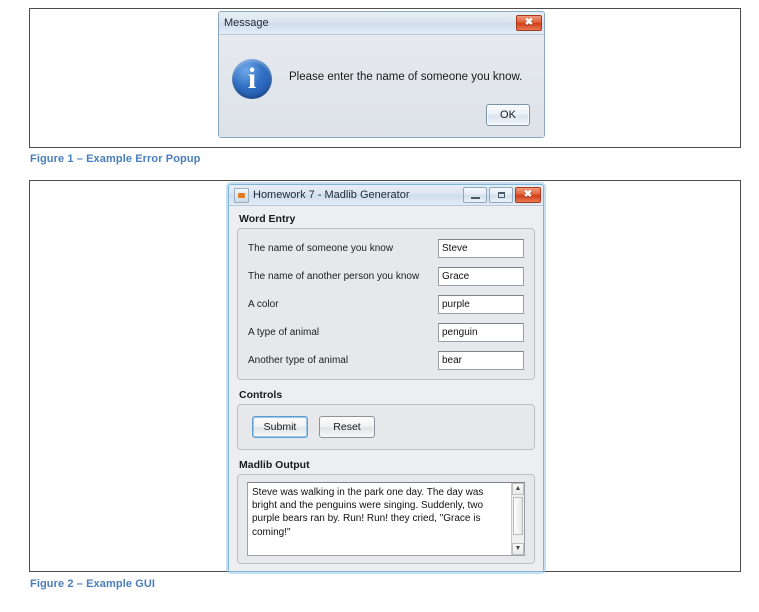  What do you see at coordinates (298, 360) in the screenshot?
I see `entry-label: Another type of animal` at bounding box center [298, 360].